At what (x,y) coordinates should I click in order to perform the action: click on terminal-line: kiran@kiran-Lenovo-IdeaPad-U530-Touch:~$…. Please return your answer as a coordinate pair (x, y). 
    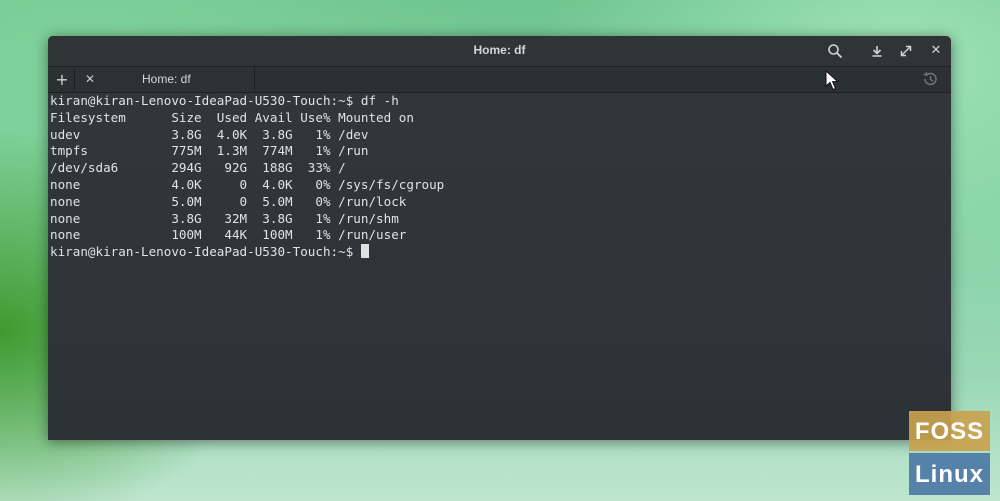
    Looking at the image, I should click on (224, 100).